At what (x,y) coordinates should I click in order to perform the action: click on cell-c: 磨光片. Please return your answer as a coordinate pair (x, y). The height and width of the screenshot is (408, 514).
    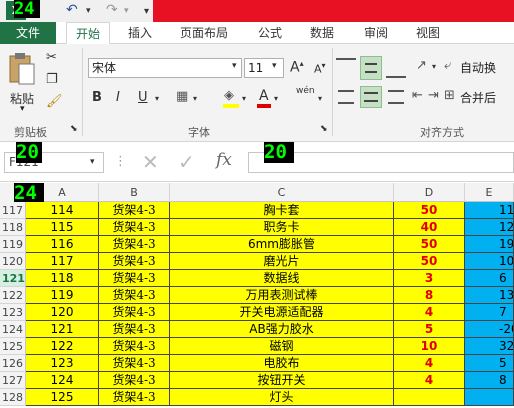
    Looking at the image, I should click on (282, 261).